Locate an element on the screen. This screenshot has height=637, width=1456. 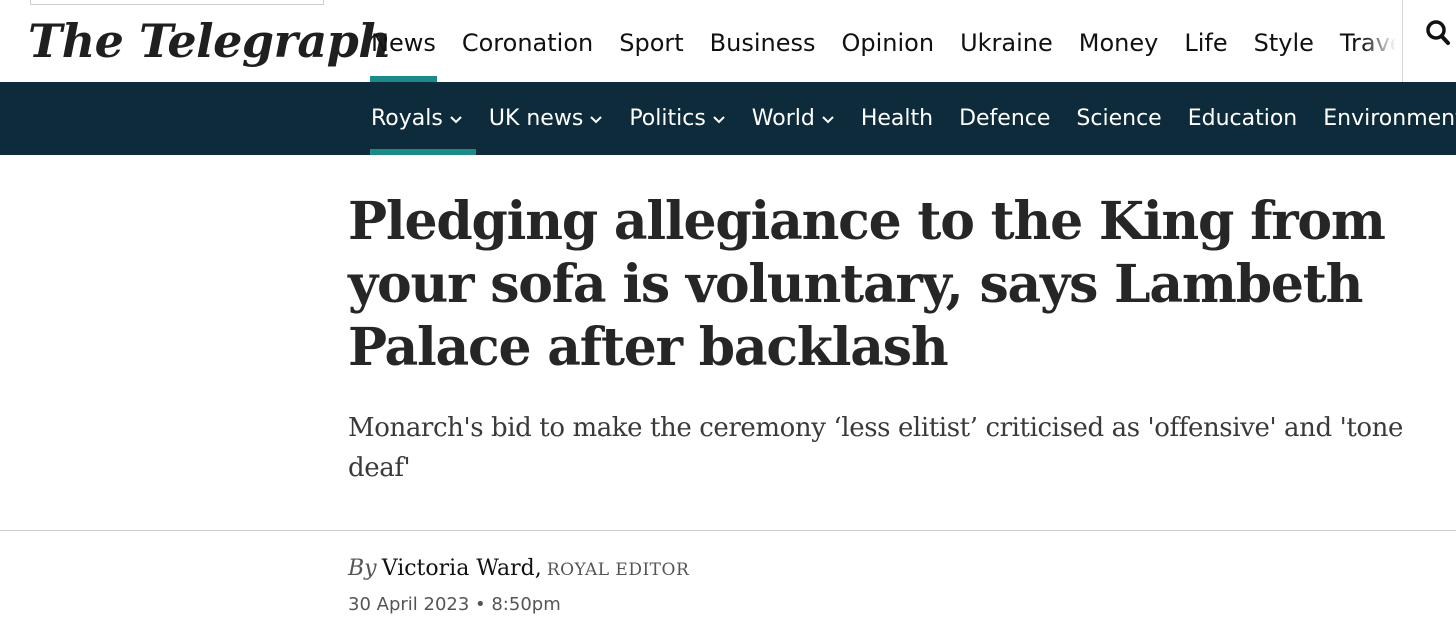
subnav-item-world: World is located at coordinates (793, 118).